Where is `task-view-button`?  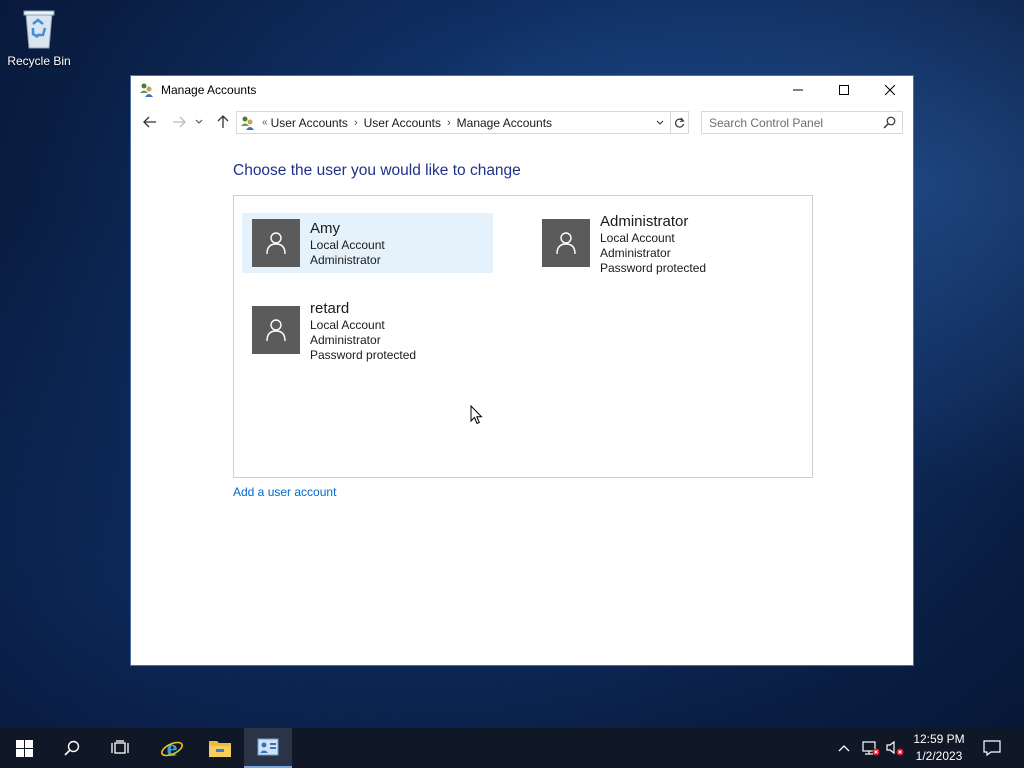 task-view-button is located at coordinates (120, 748).